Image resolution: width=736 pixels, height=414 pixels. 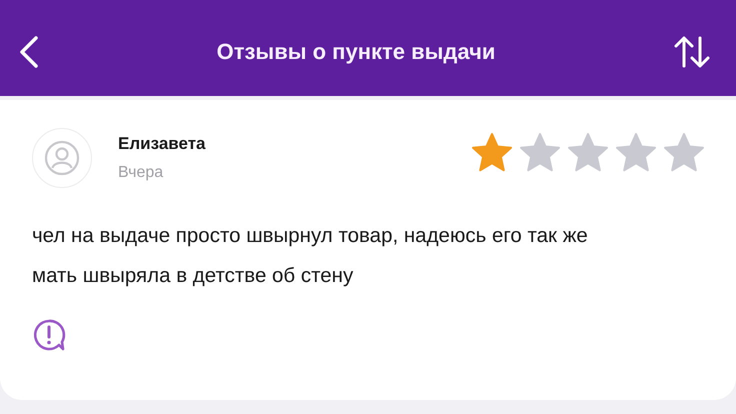 I want to click on complaint-icon, so click(x=49, y=335).